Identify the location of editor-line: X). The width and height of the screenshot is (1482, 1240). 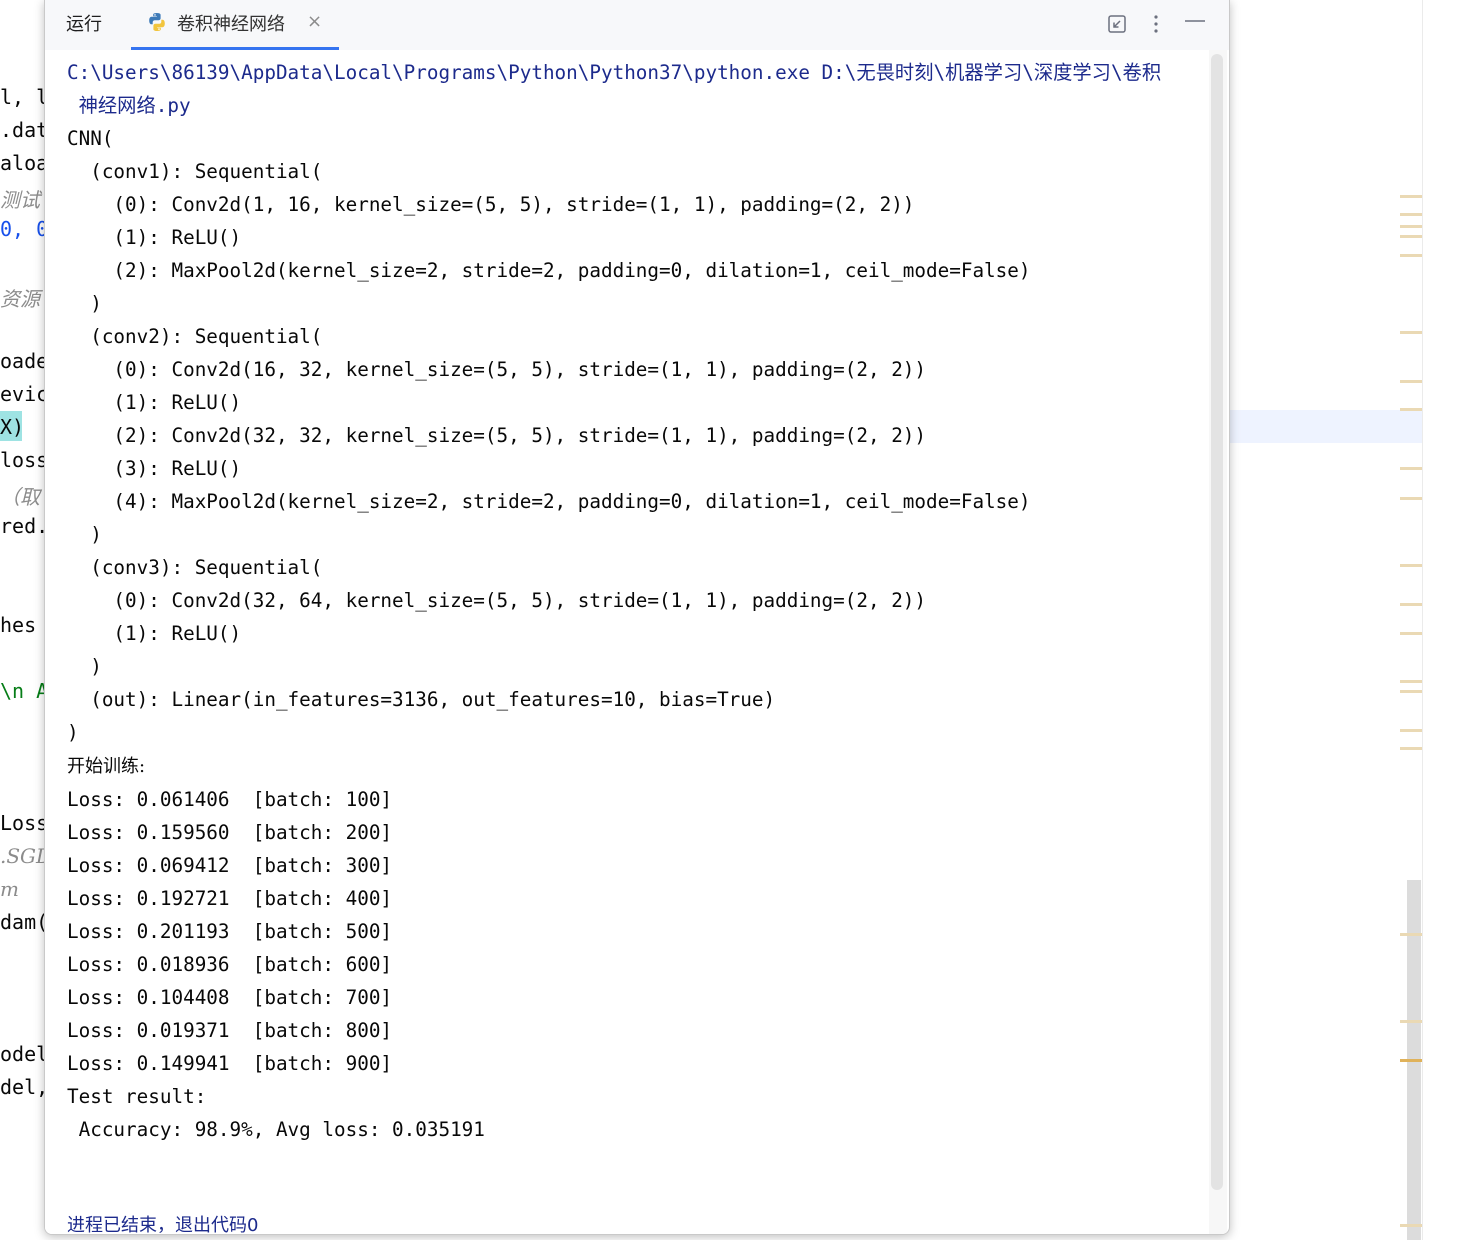
(12, 427).